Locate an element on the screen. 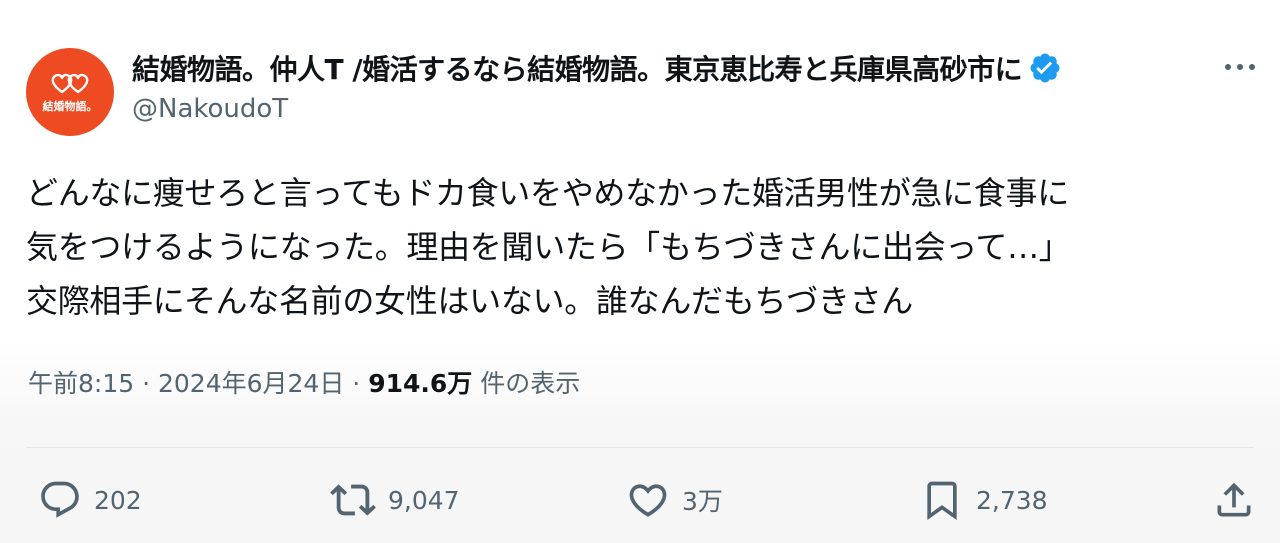  bookmark-icon is located at coordinates (942, 501).